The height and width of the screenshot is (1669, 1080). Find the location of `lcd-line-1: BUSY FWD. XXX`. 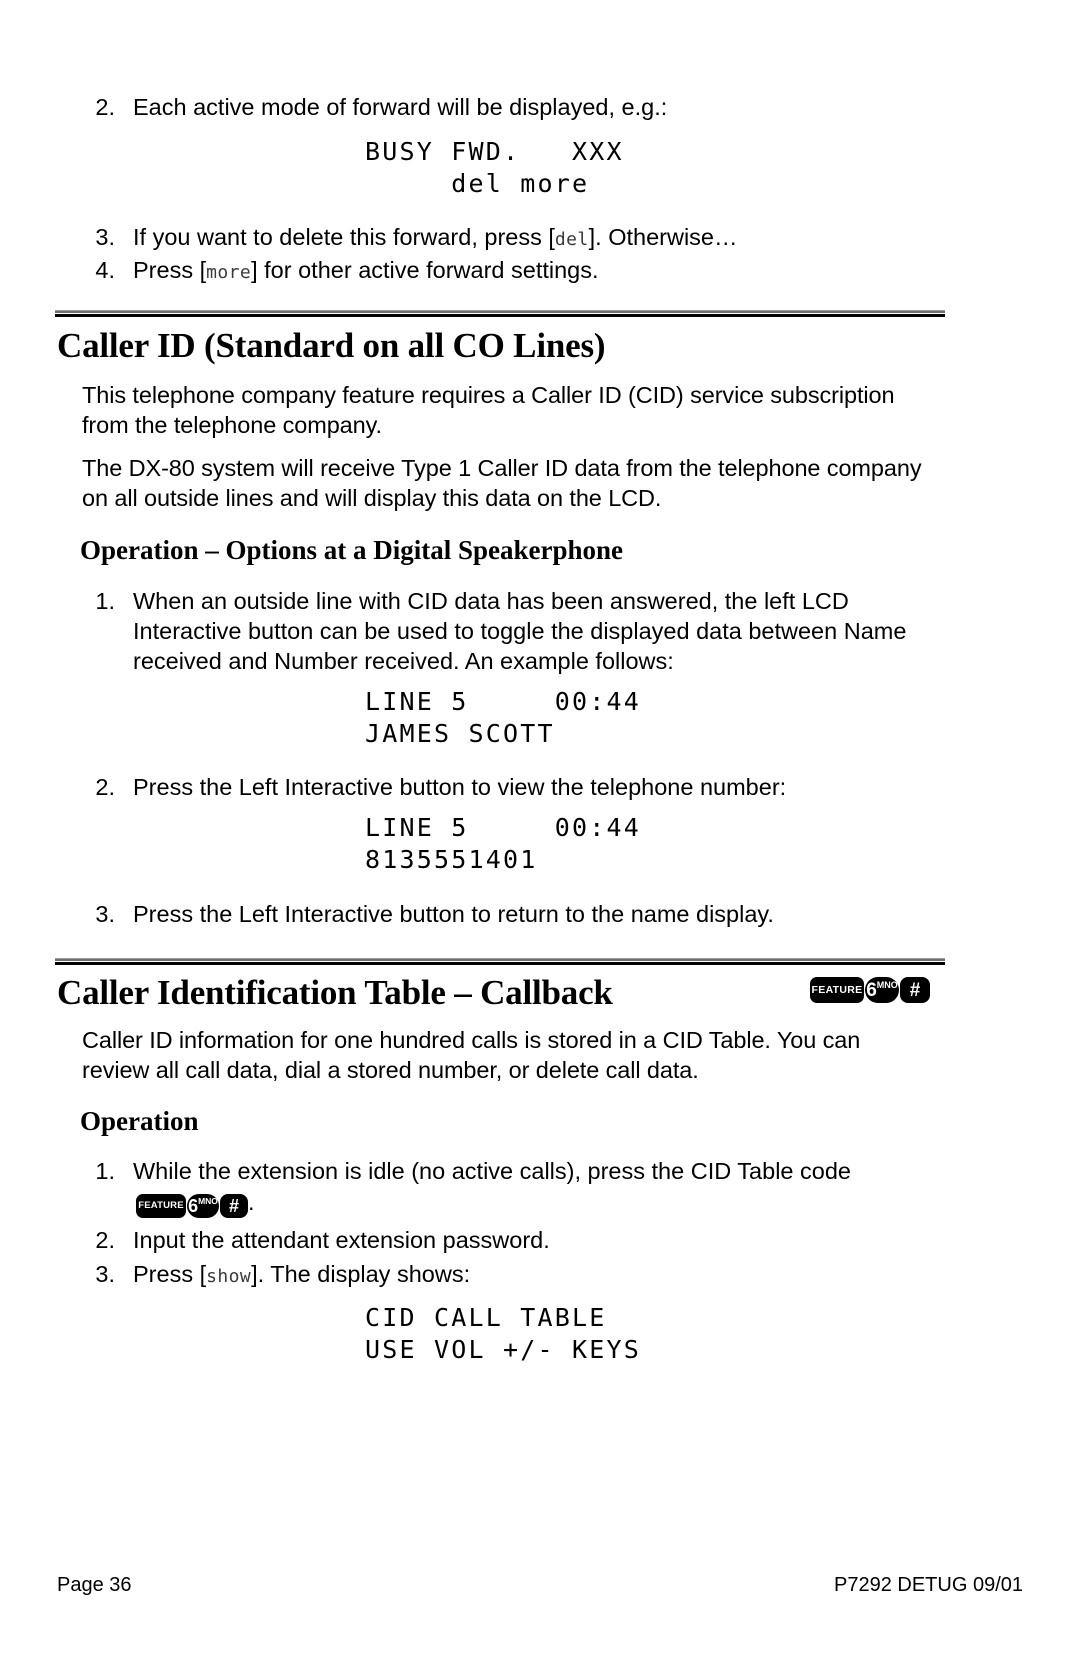

lcd-line-1: BUSY FWD. XXX is located at coordinates (494, 151).